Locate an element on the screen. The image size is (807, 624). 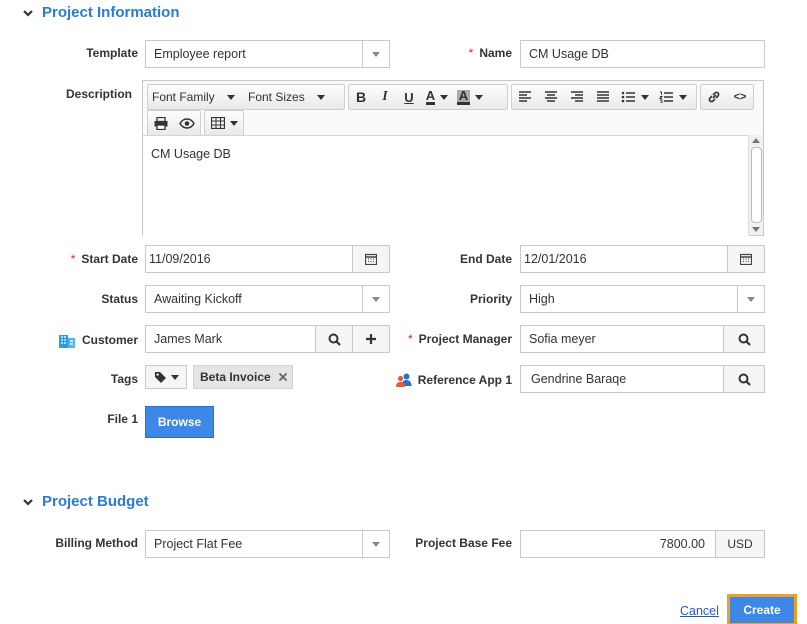
editor-text: CM Usage DB is located at coordinates (191, 154).